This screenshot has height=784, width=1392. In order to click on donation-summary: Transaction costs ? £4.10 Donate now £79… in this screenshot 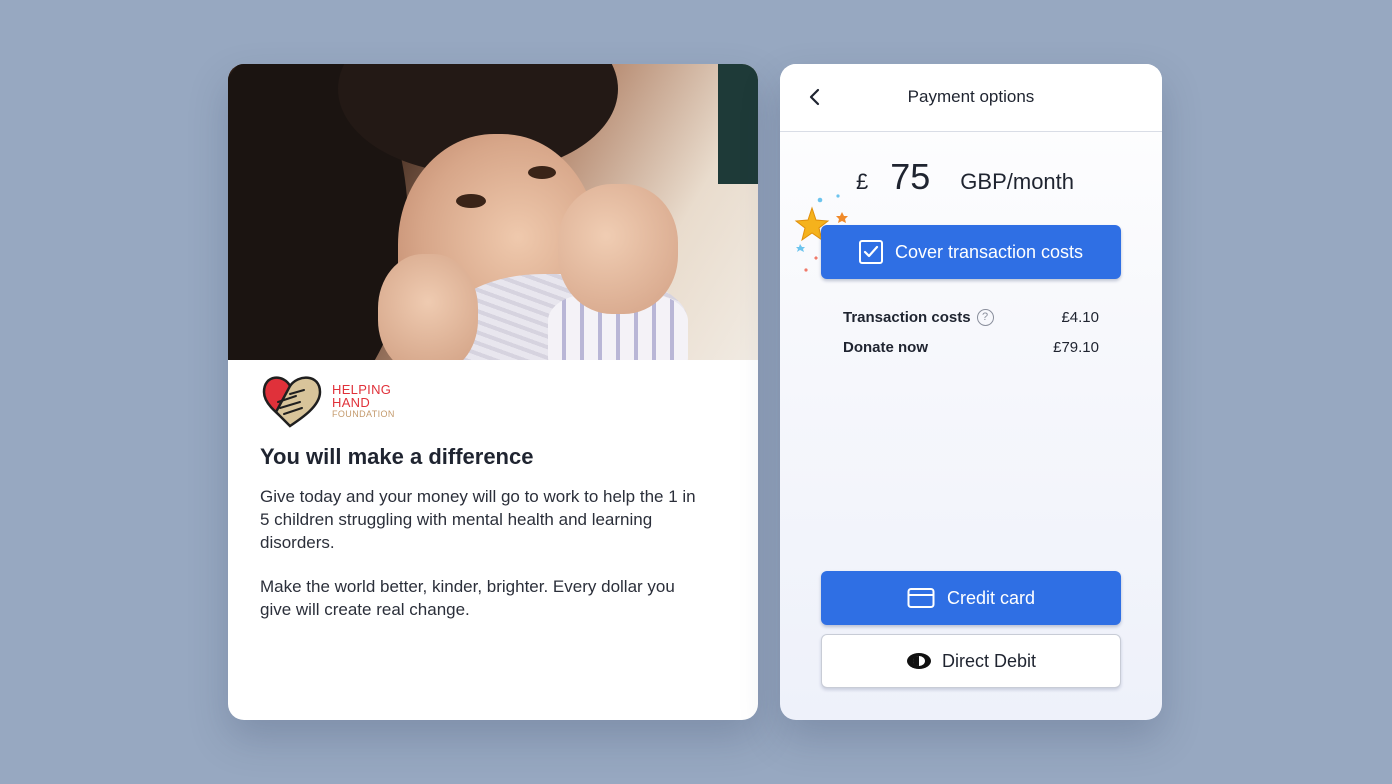, I will do `click(971, 332)`.